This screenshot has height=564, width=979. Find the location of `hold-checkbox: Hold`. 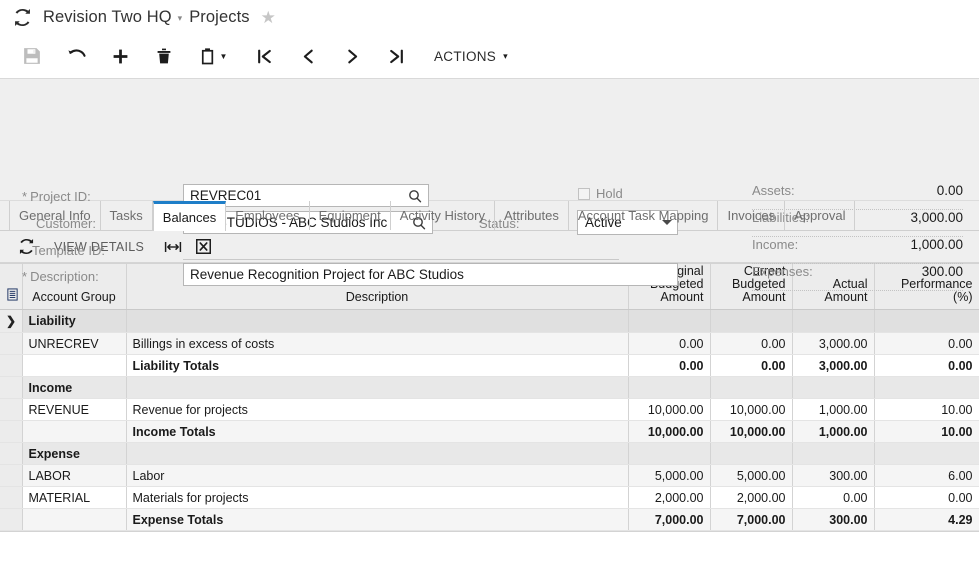

hold-checkbox: Hold is located at coordinates (600, 193).